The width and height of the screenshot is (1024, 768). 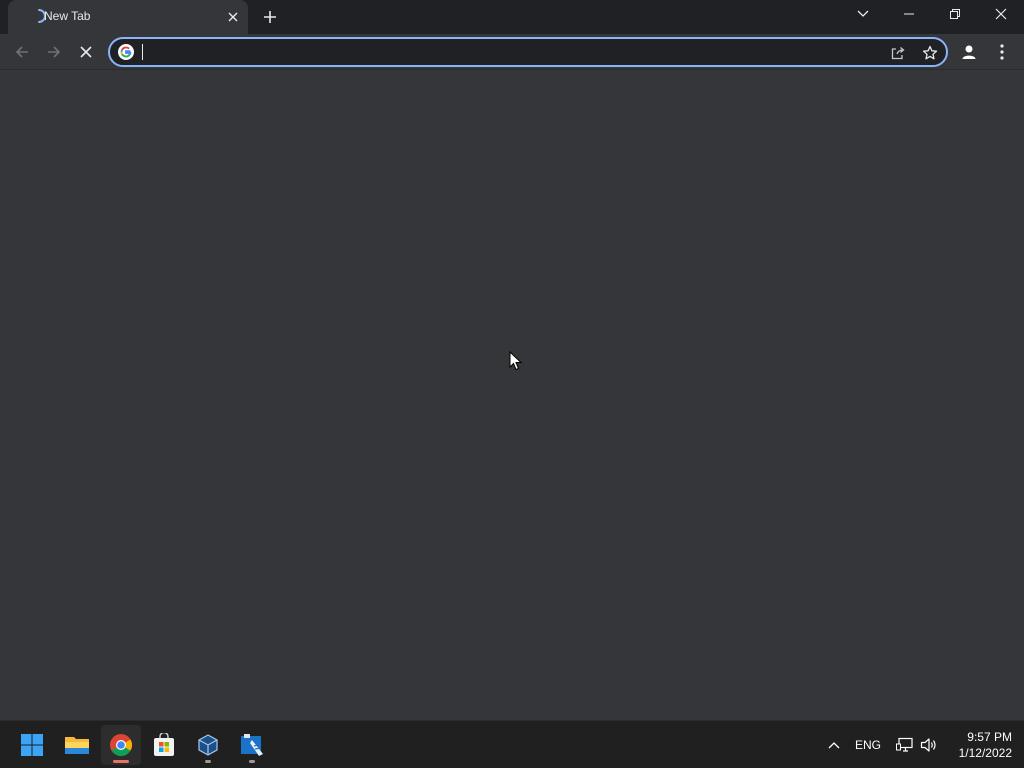 I want to click on back-button, so click(x=22, y=52).